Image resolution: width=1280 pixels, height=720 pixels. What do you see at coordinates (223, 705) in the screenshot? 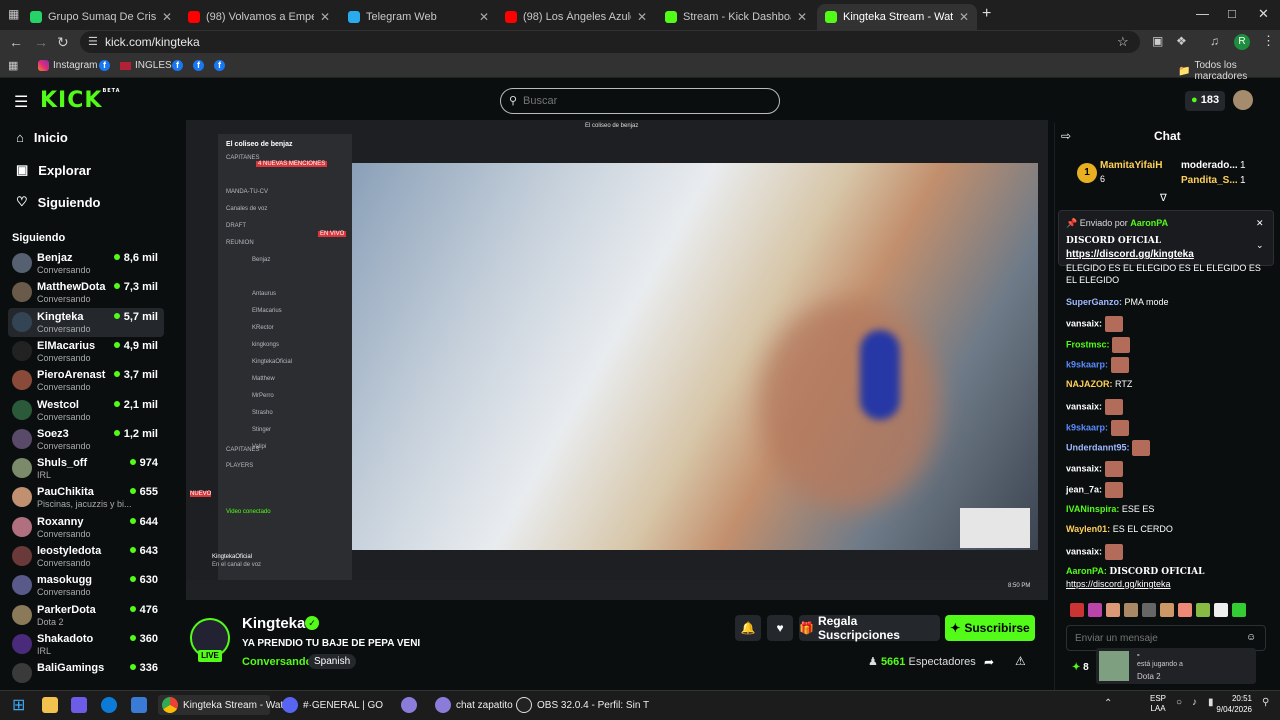
I see `taskbar-chrome: Kingteka Stream - Watc` at bounding box center [223, 705].